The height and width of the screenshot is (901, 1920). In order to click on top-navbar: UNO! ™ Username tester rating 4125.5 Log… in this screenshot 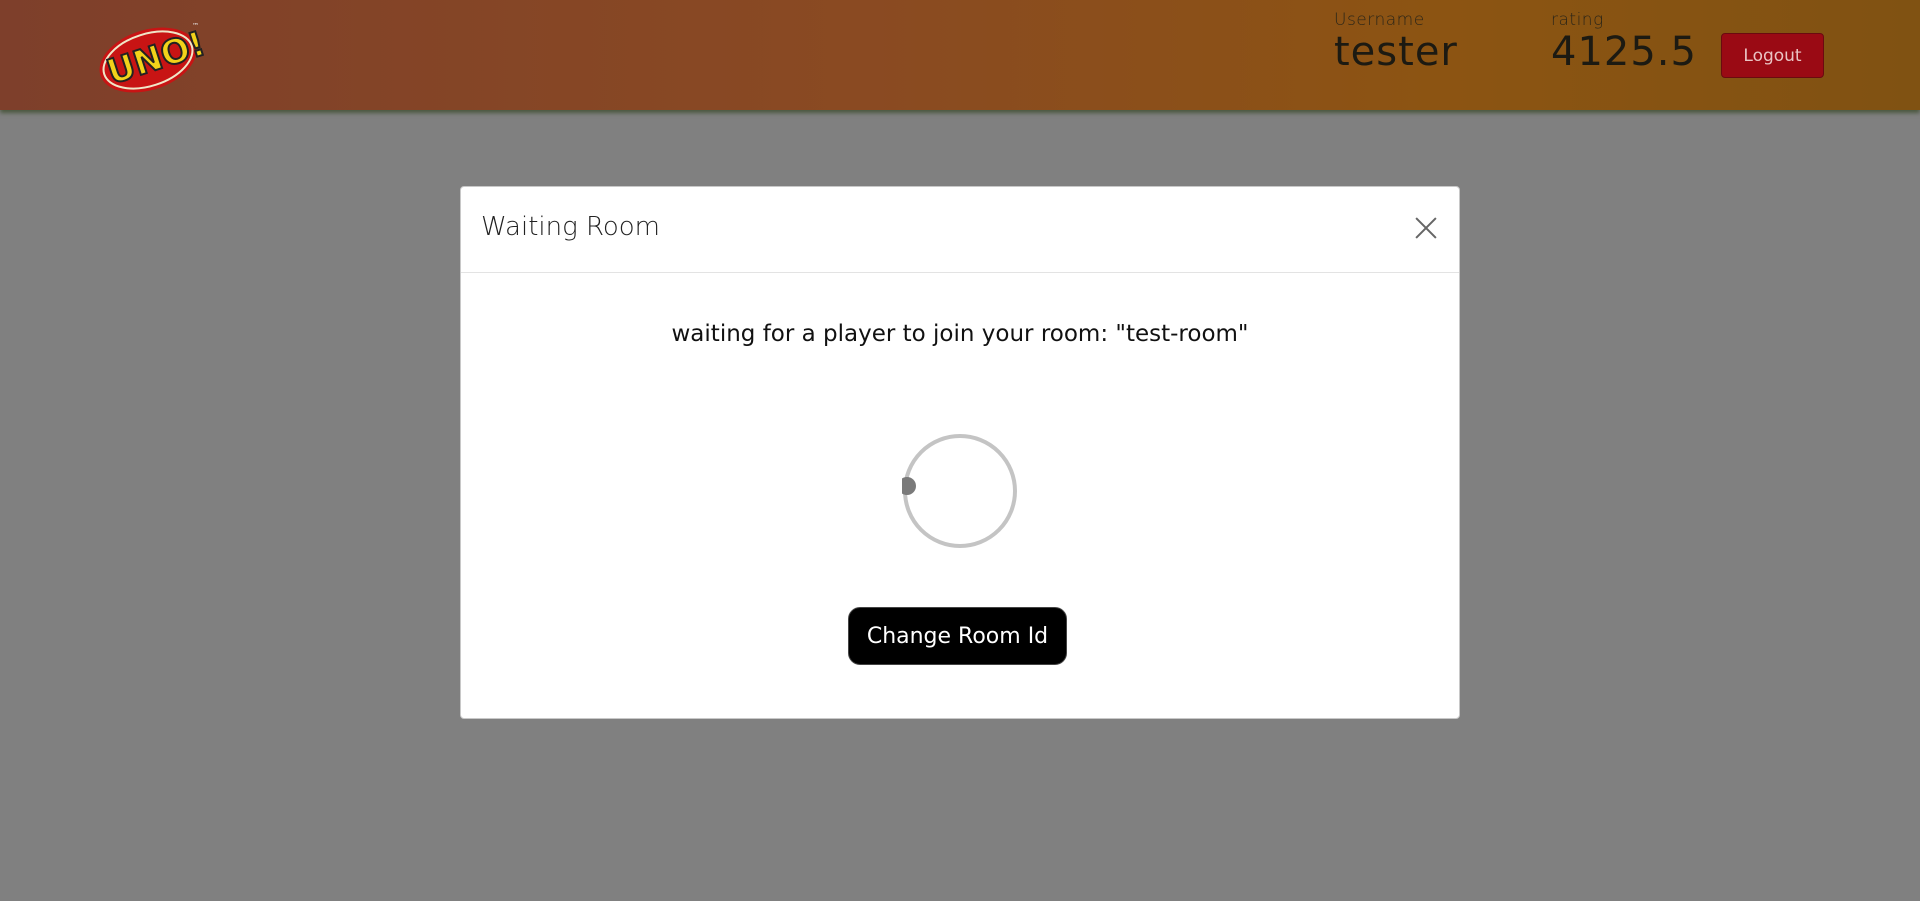, I will do `click(960, 55)`.